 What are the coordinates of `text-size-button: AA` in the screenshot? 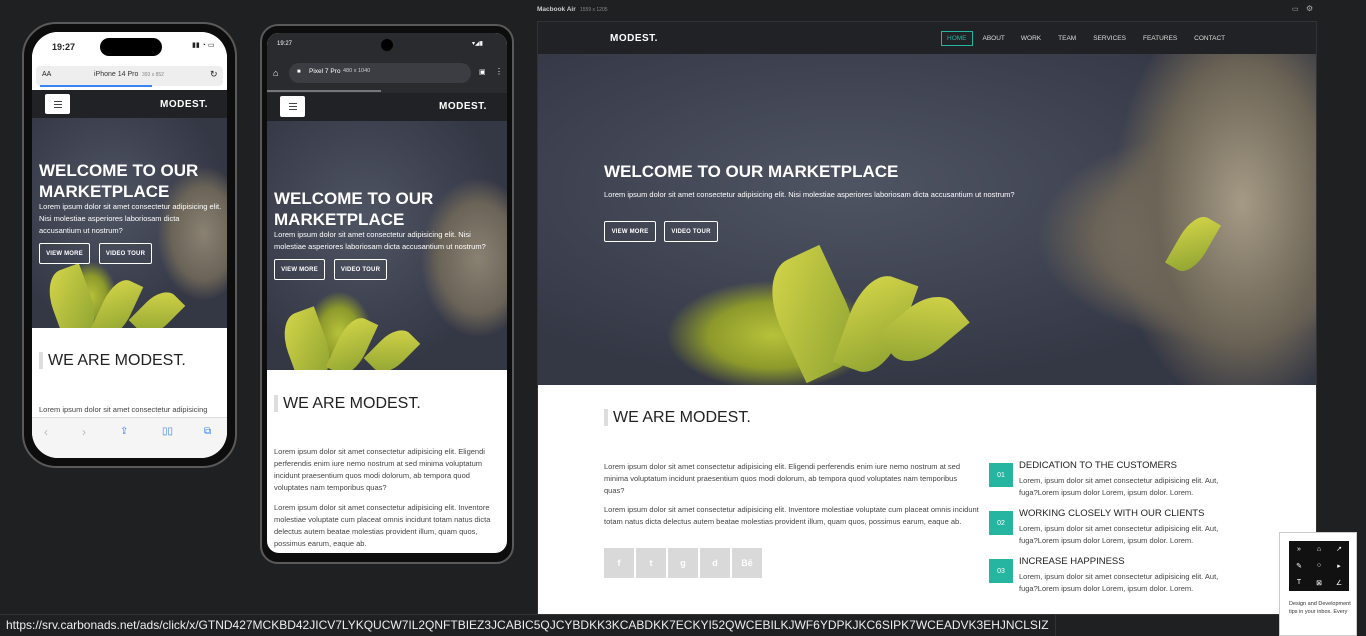 It's located at (46, 74).